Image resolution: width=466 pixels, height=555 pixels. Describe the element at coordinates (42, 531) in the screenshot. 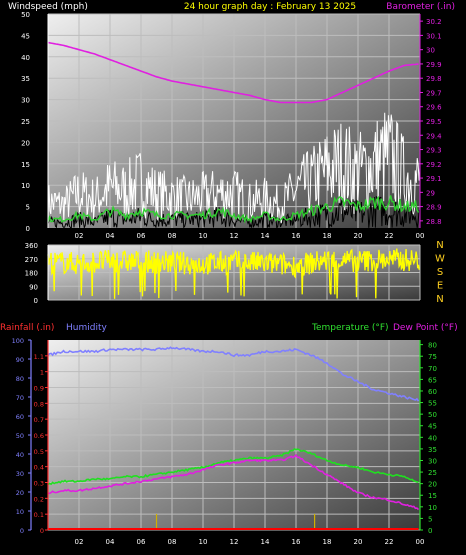

I see `y-rain-tick-label: 0` at that location.